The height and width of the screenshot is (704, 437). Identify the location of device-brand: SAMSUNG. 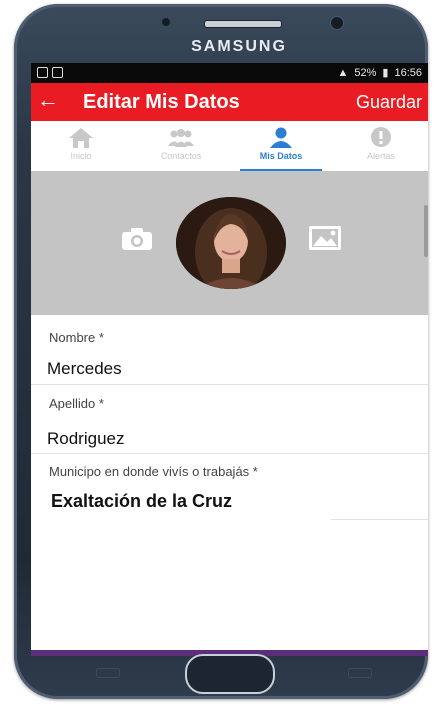
(239, 46).